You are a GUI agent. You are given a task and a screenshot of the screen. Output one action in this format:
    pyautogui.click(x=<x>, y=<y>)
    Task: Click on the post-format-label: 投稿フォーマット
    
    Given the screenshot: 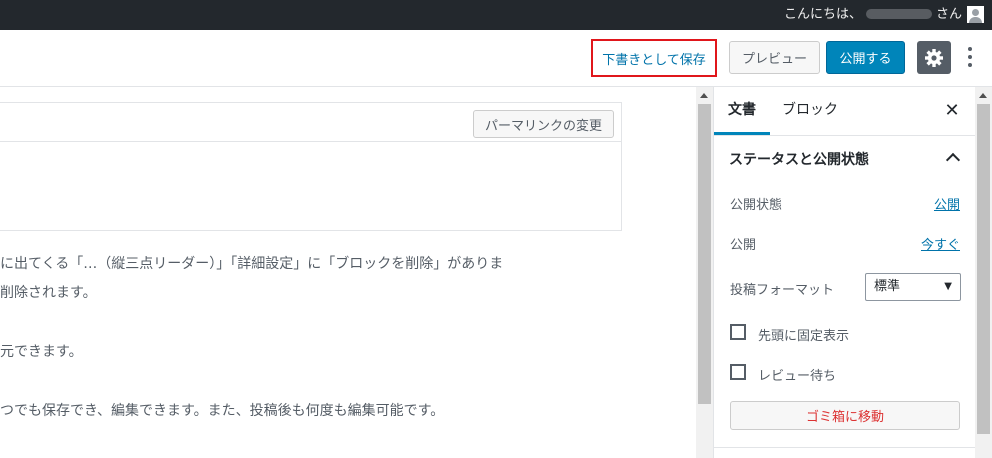 What is the action you would take?
    pyautogui.click(x=782, y=290)
    